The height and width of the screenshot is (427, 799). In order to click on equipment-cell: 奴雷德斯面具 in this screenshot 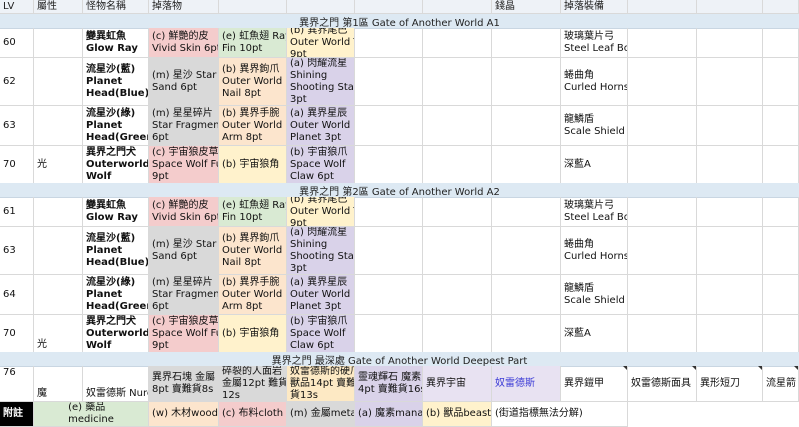, I will do `click(662, 384)`.